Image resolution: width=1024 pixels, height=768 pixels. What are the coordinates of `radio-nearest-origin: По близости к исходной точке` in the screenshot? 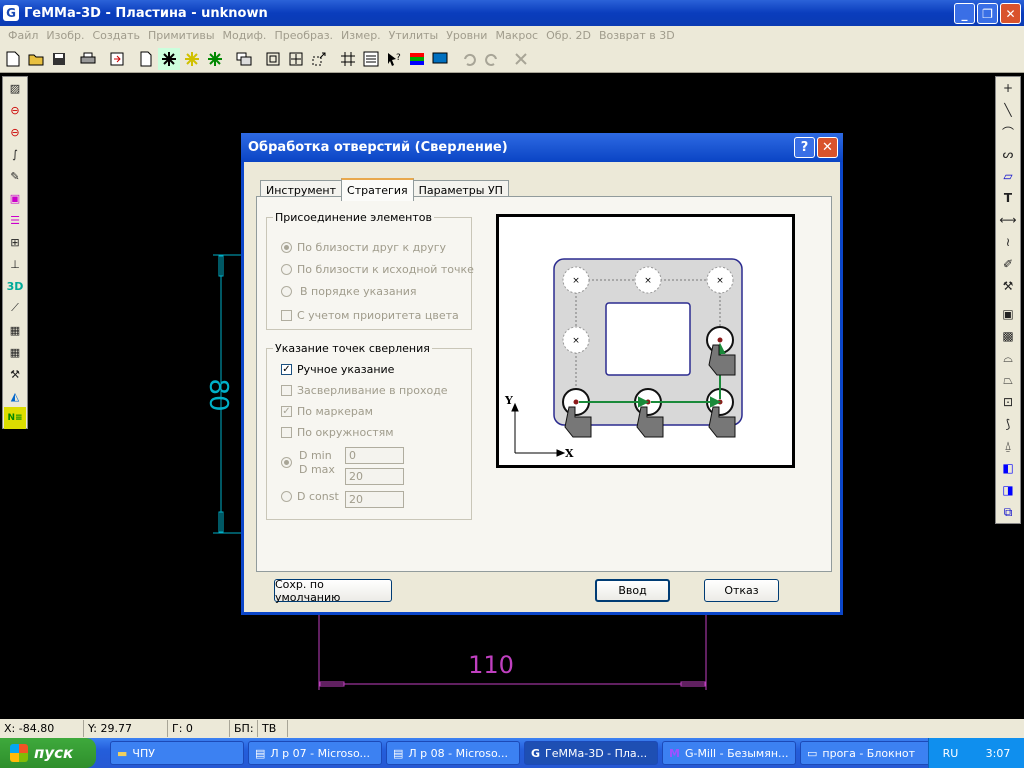 It's located at (377, 269).